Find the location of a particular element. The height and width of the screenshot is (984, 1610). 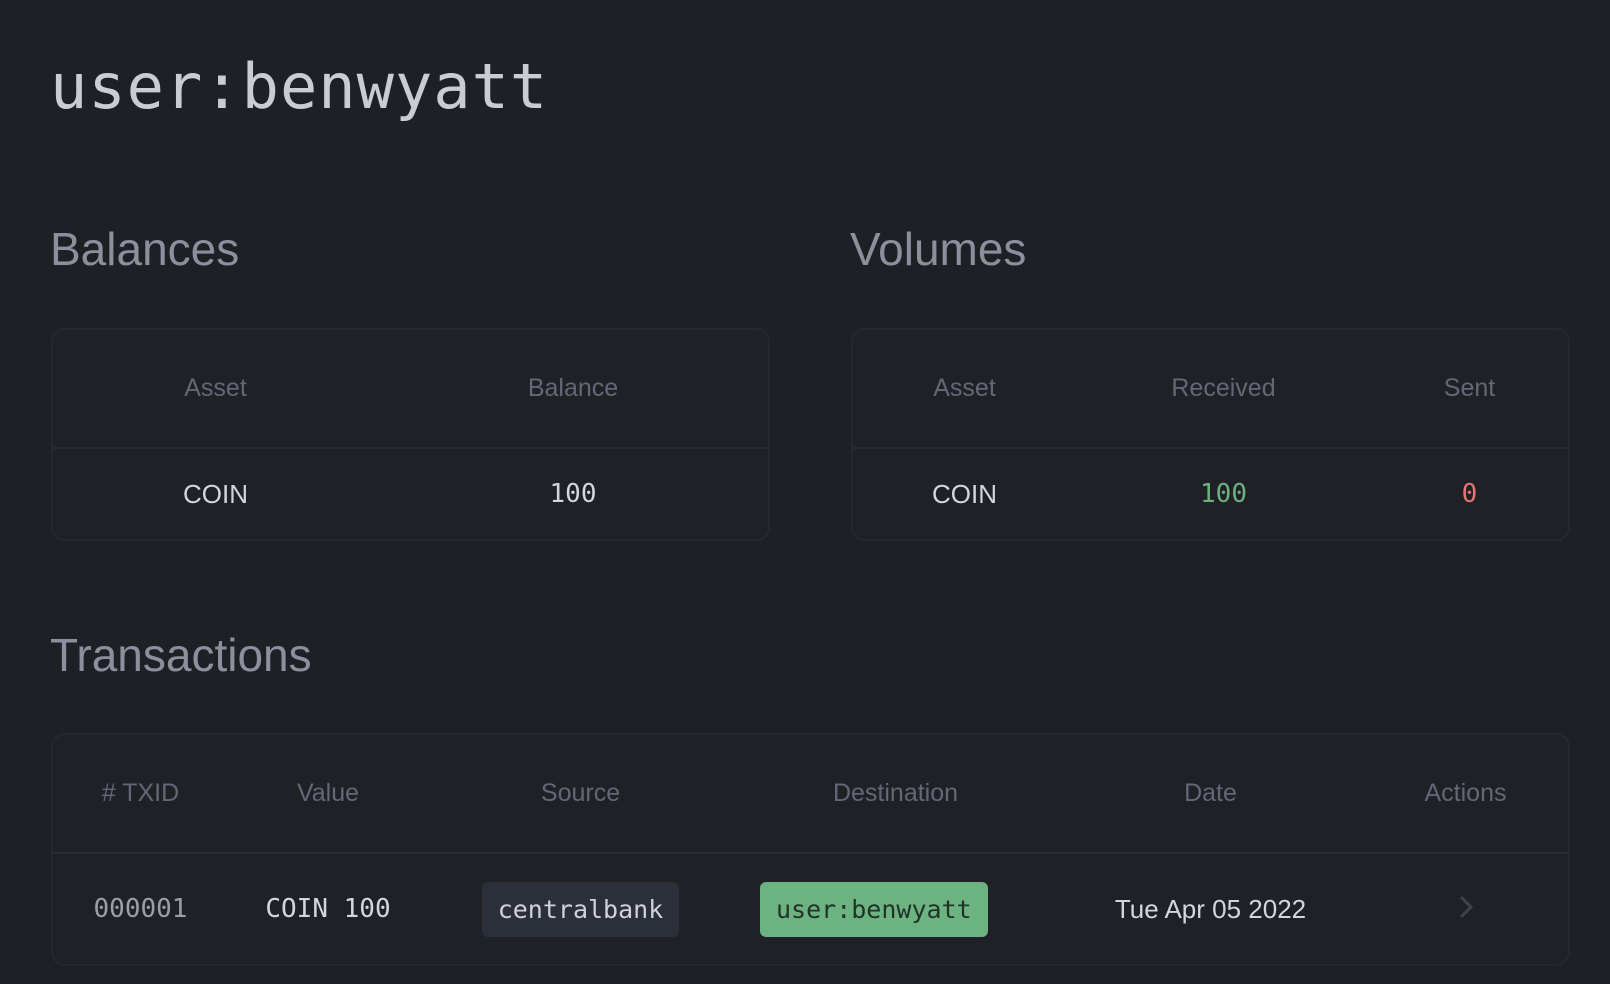

column-header-sent: Sent is located at coordinates (1469, 388).